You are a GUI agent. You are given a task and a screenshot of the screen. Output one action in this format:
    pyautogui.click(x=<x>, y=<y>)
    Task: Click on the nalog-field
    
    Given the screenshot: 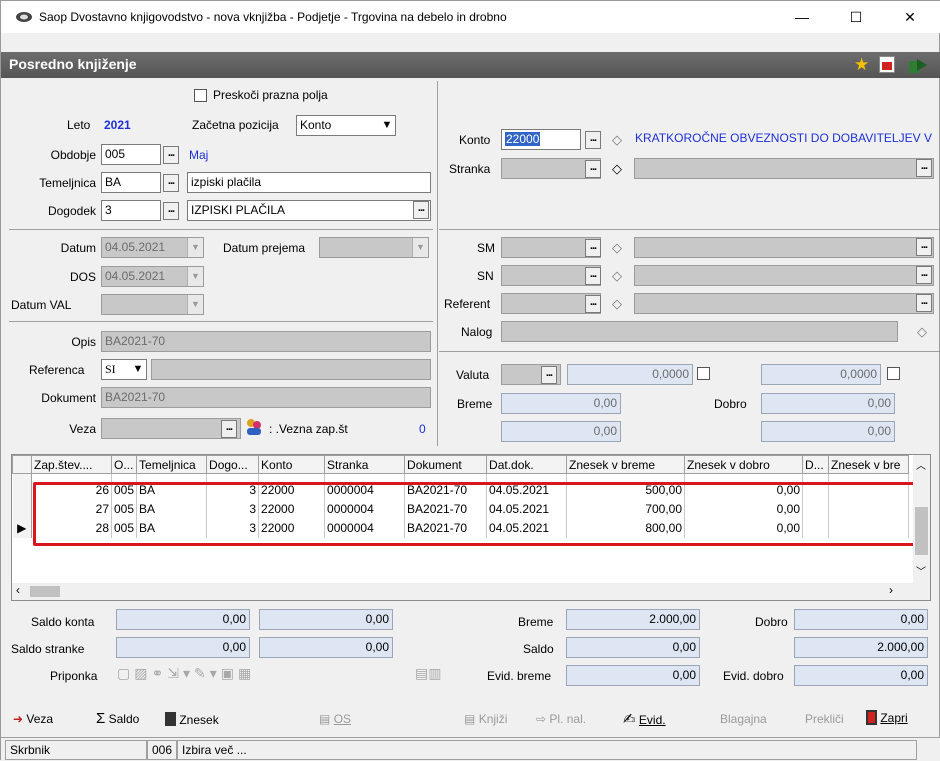 What is the action you would take?
    pyautogui.click(x=699, y=331)
    